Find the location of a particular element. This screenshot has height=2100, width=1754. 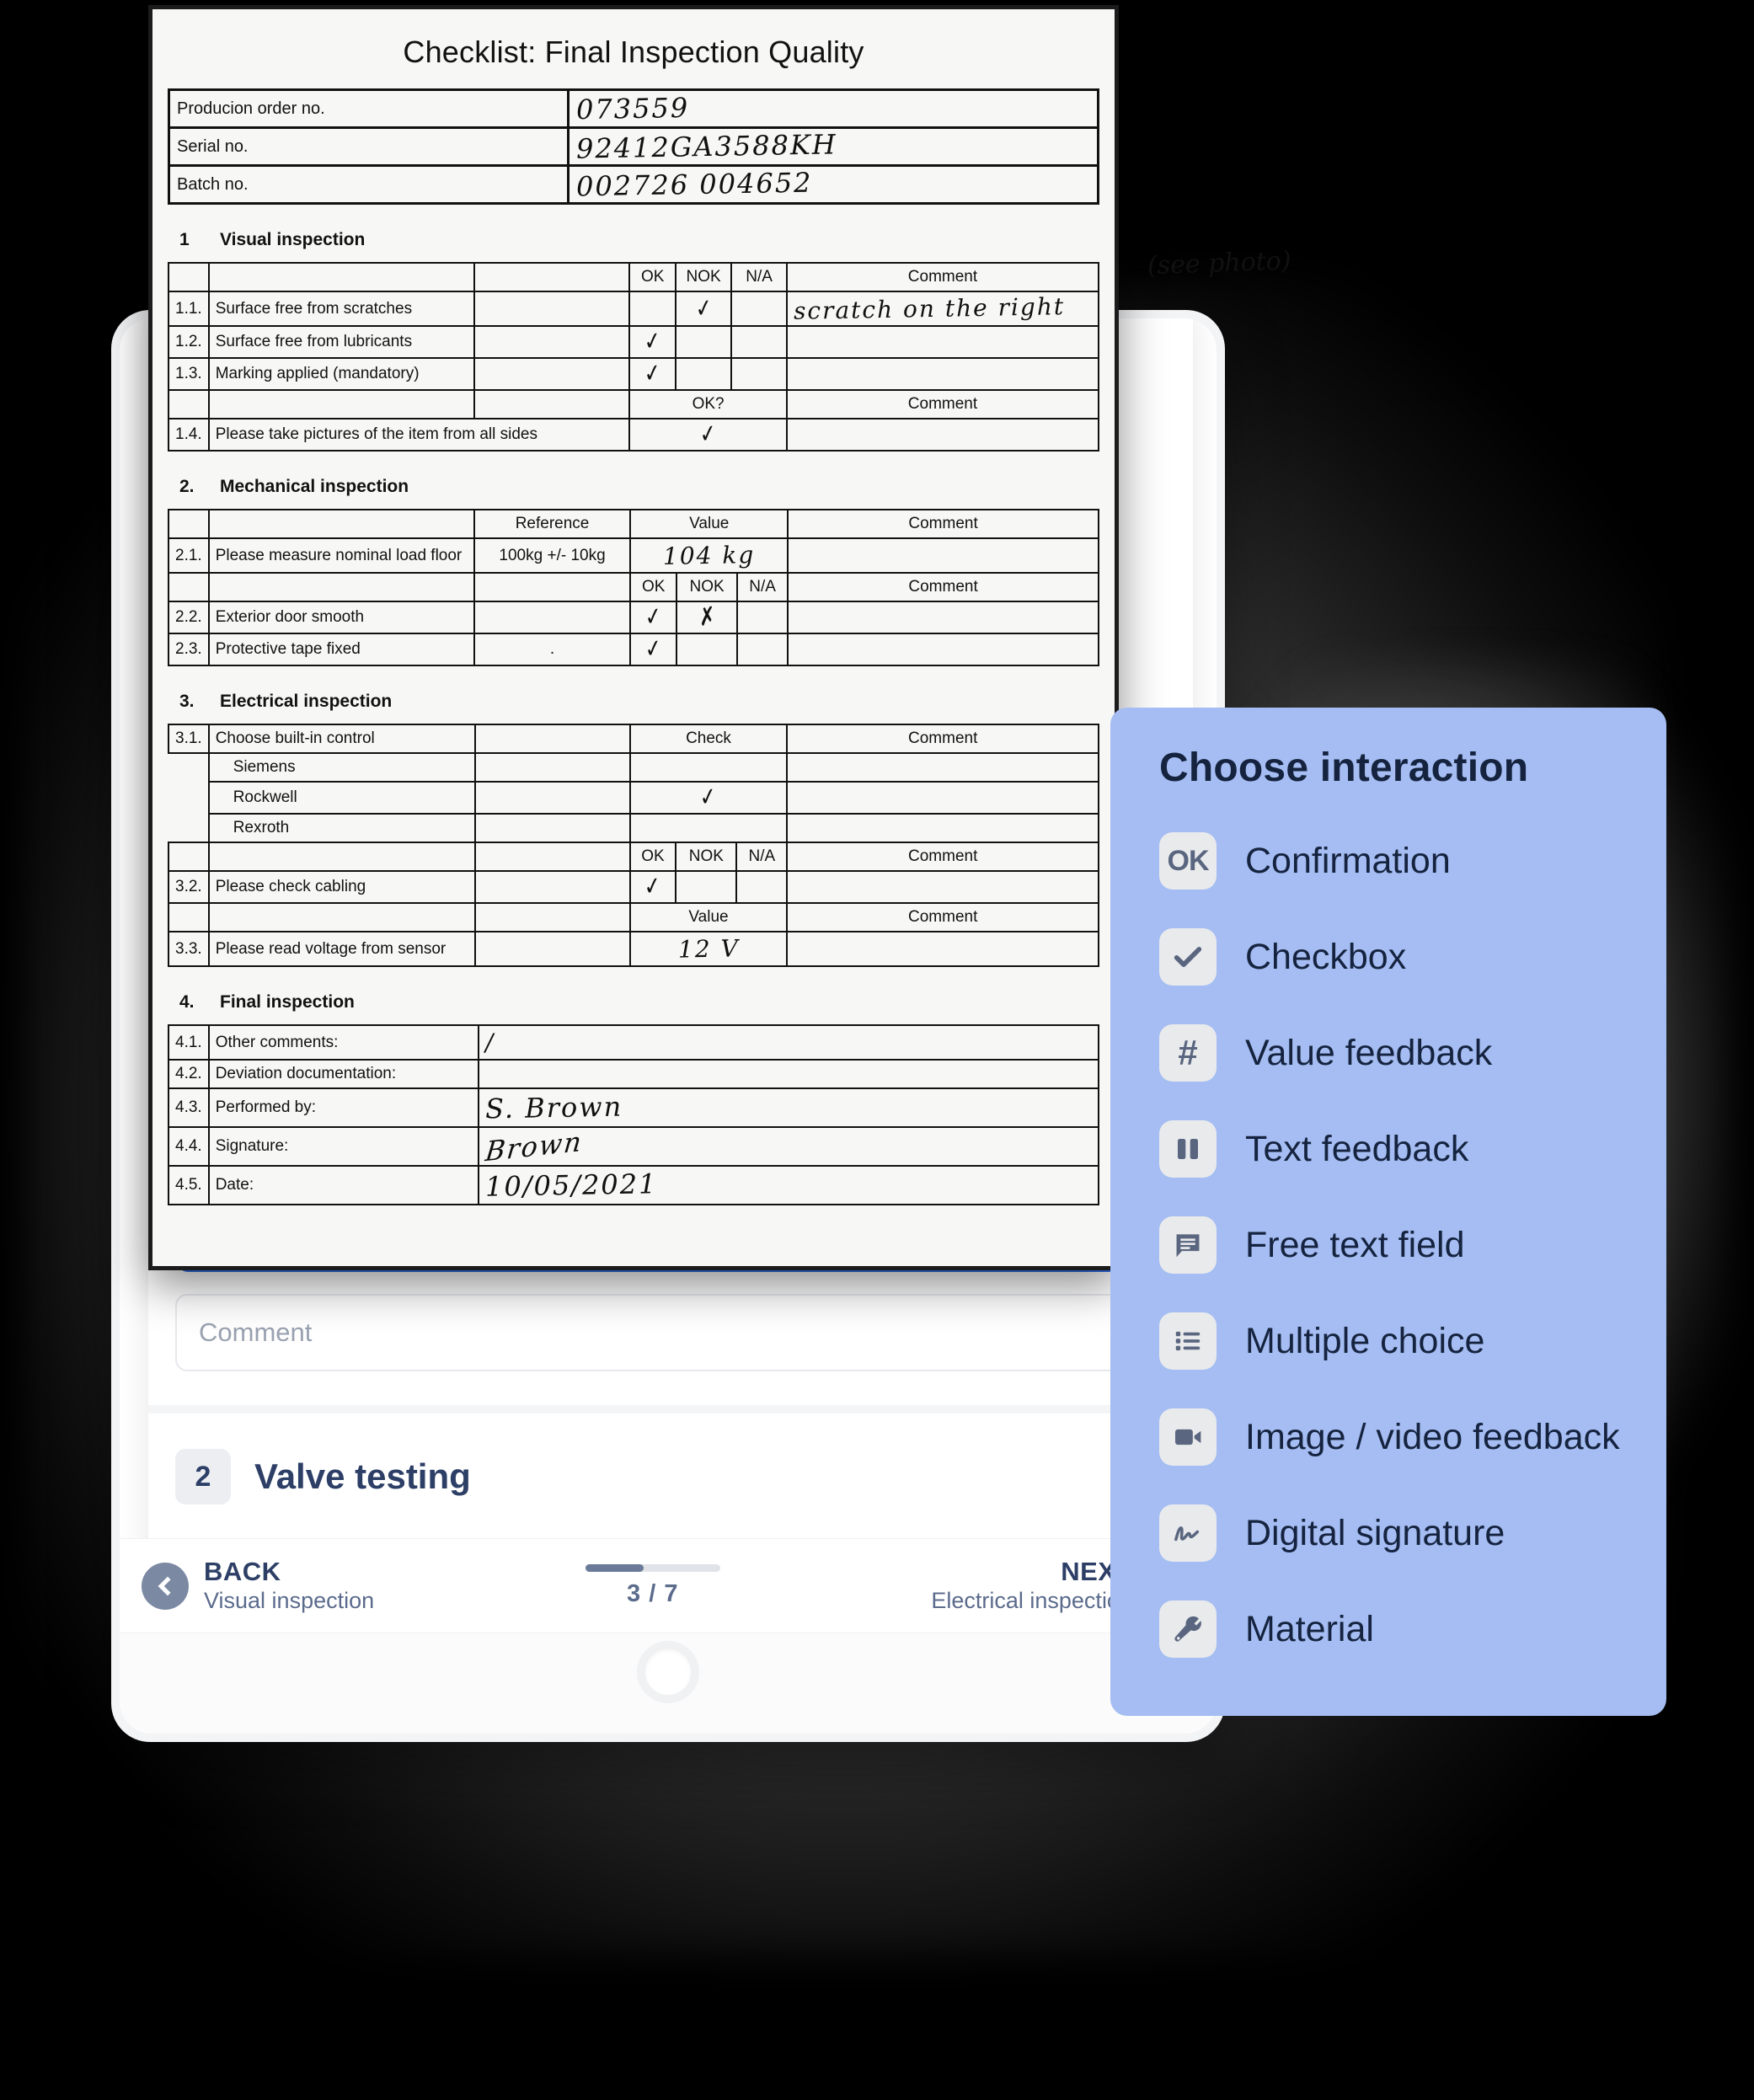

interaction-item-text-feedback: Text feedback is located at coordinates (1412, 1149).